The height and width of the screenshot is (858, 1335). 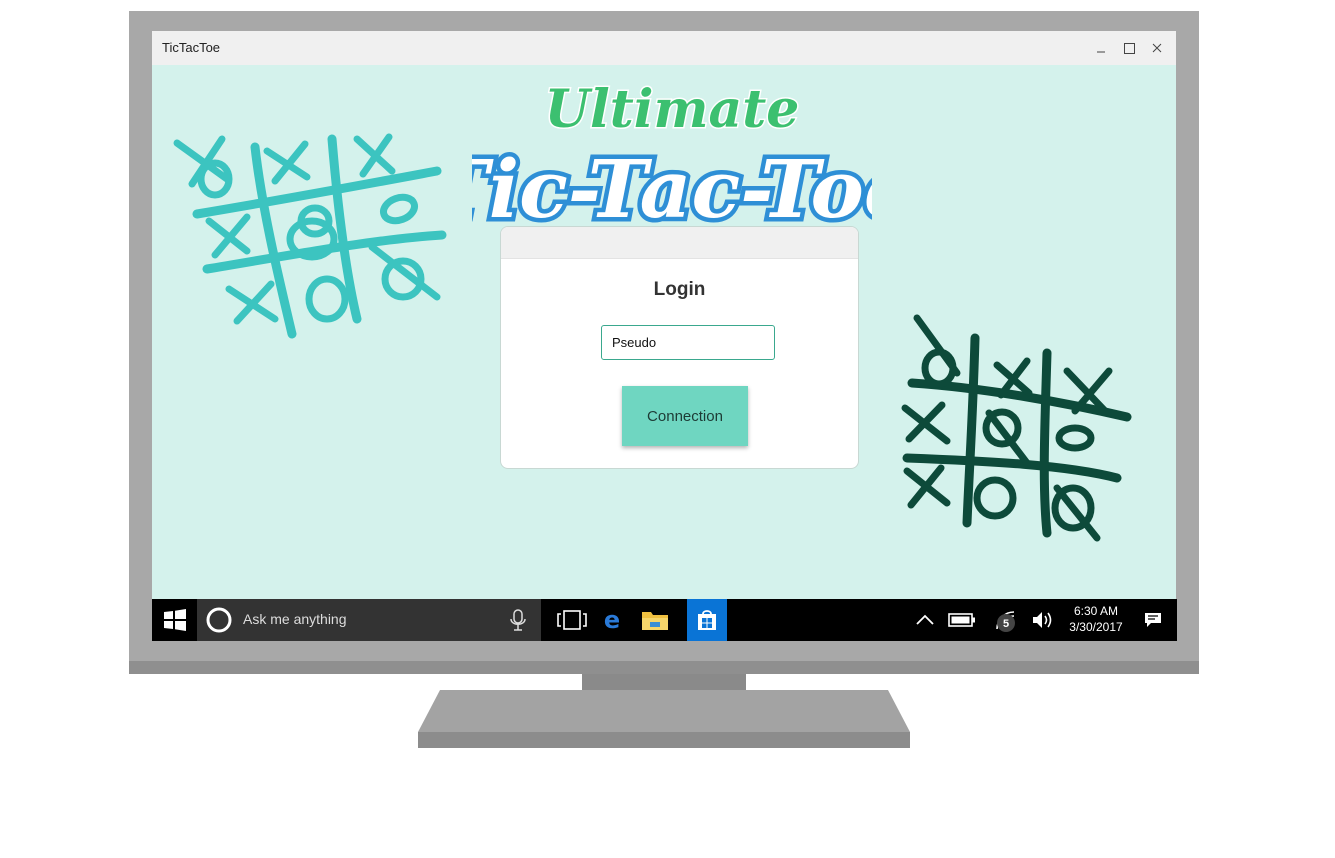 I want to click on file-explorer-icon, so click(x=655, y=621).